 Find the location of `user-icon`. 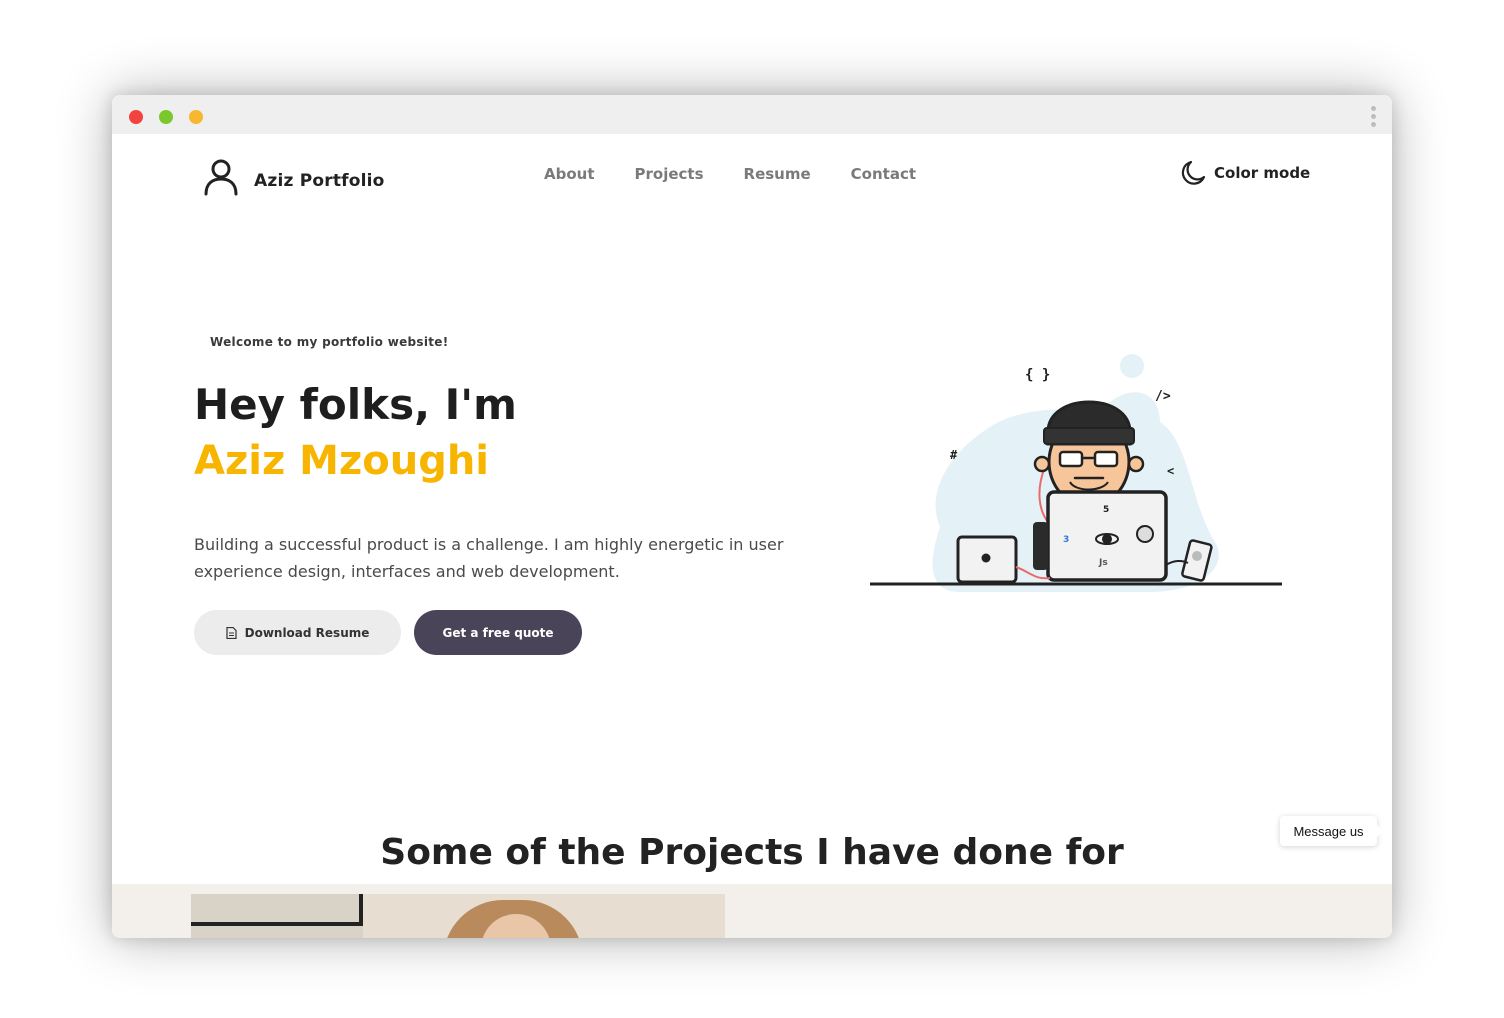

user-icon is located at coordinates (221, 177).